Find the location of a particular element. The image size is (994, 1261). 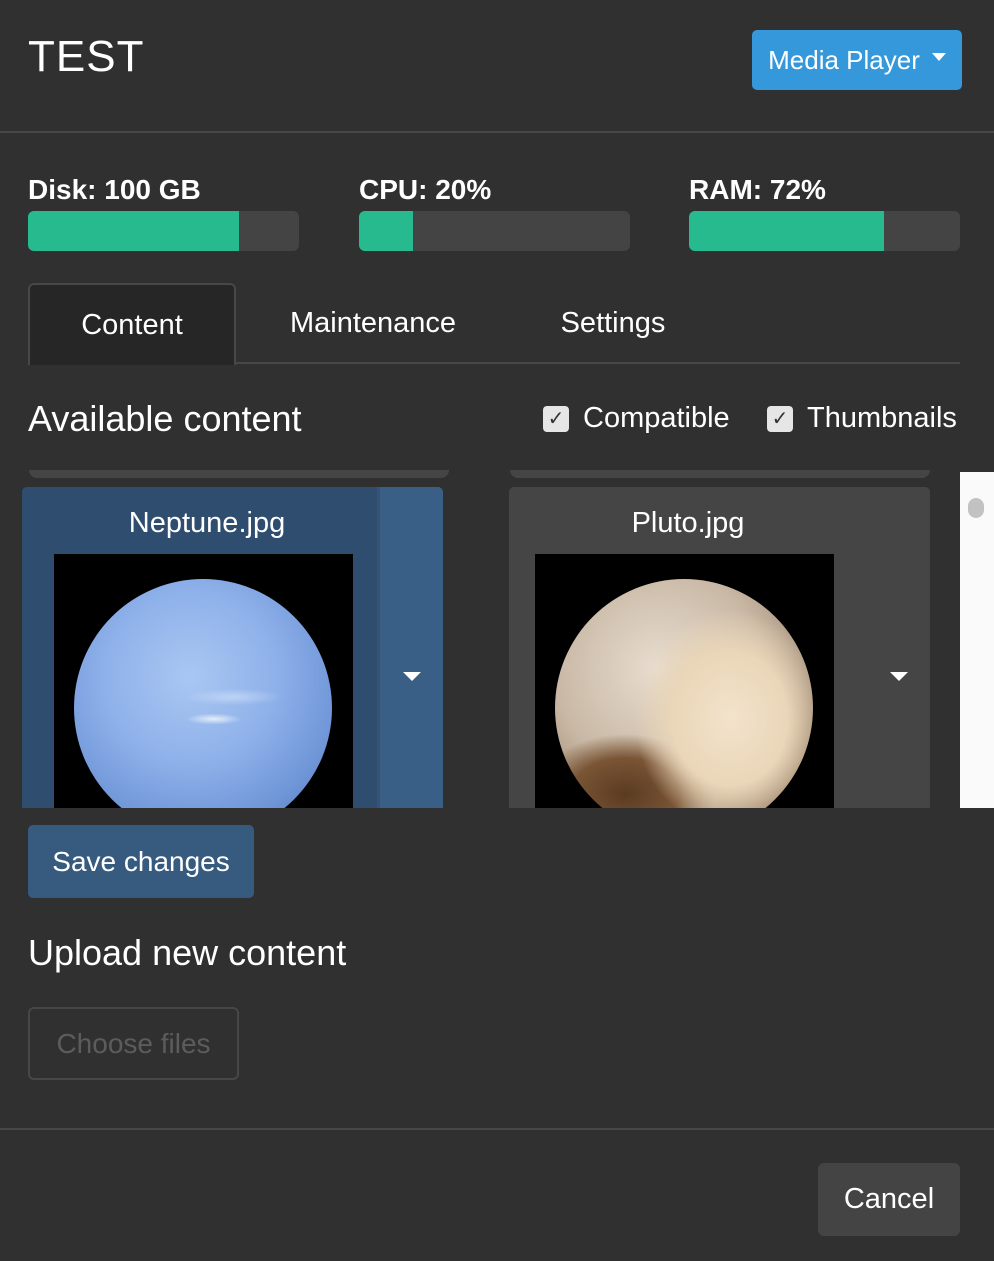

disk-stat: Disk: 100 GB is located at coordinates (163, 211).